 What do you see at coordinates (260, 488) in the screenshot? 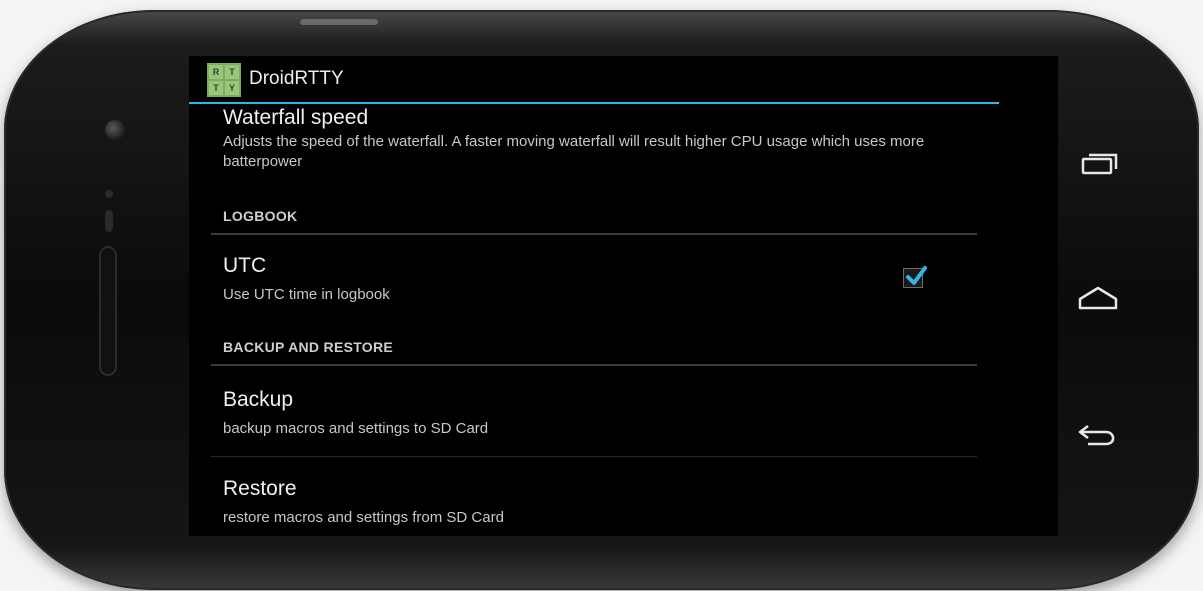
I see `pref-title: Restore` at bounding box center [260, 488].